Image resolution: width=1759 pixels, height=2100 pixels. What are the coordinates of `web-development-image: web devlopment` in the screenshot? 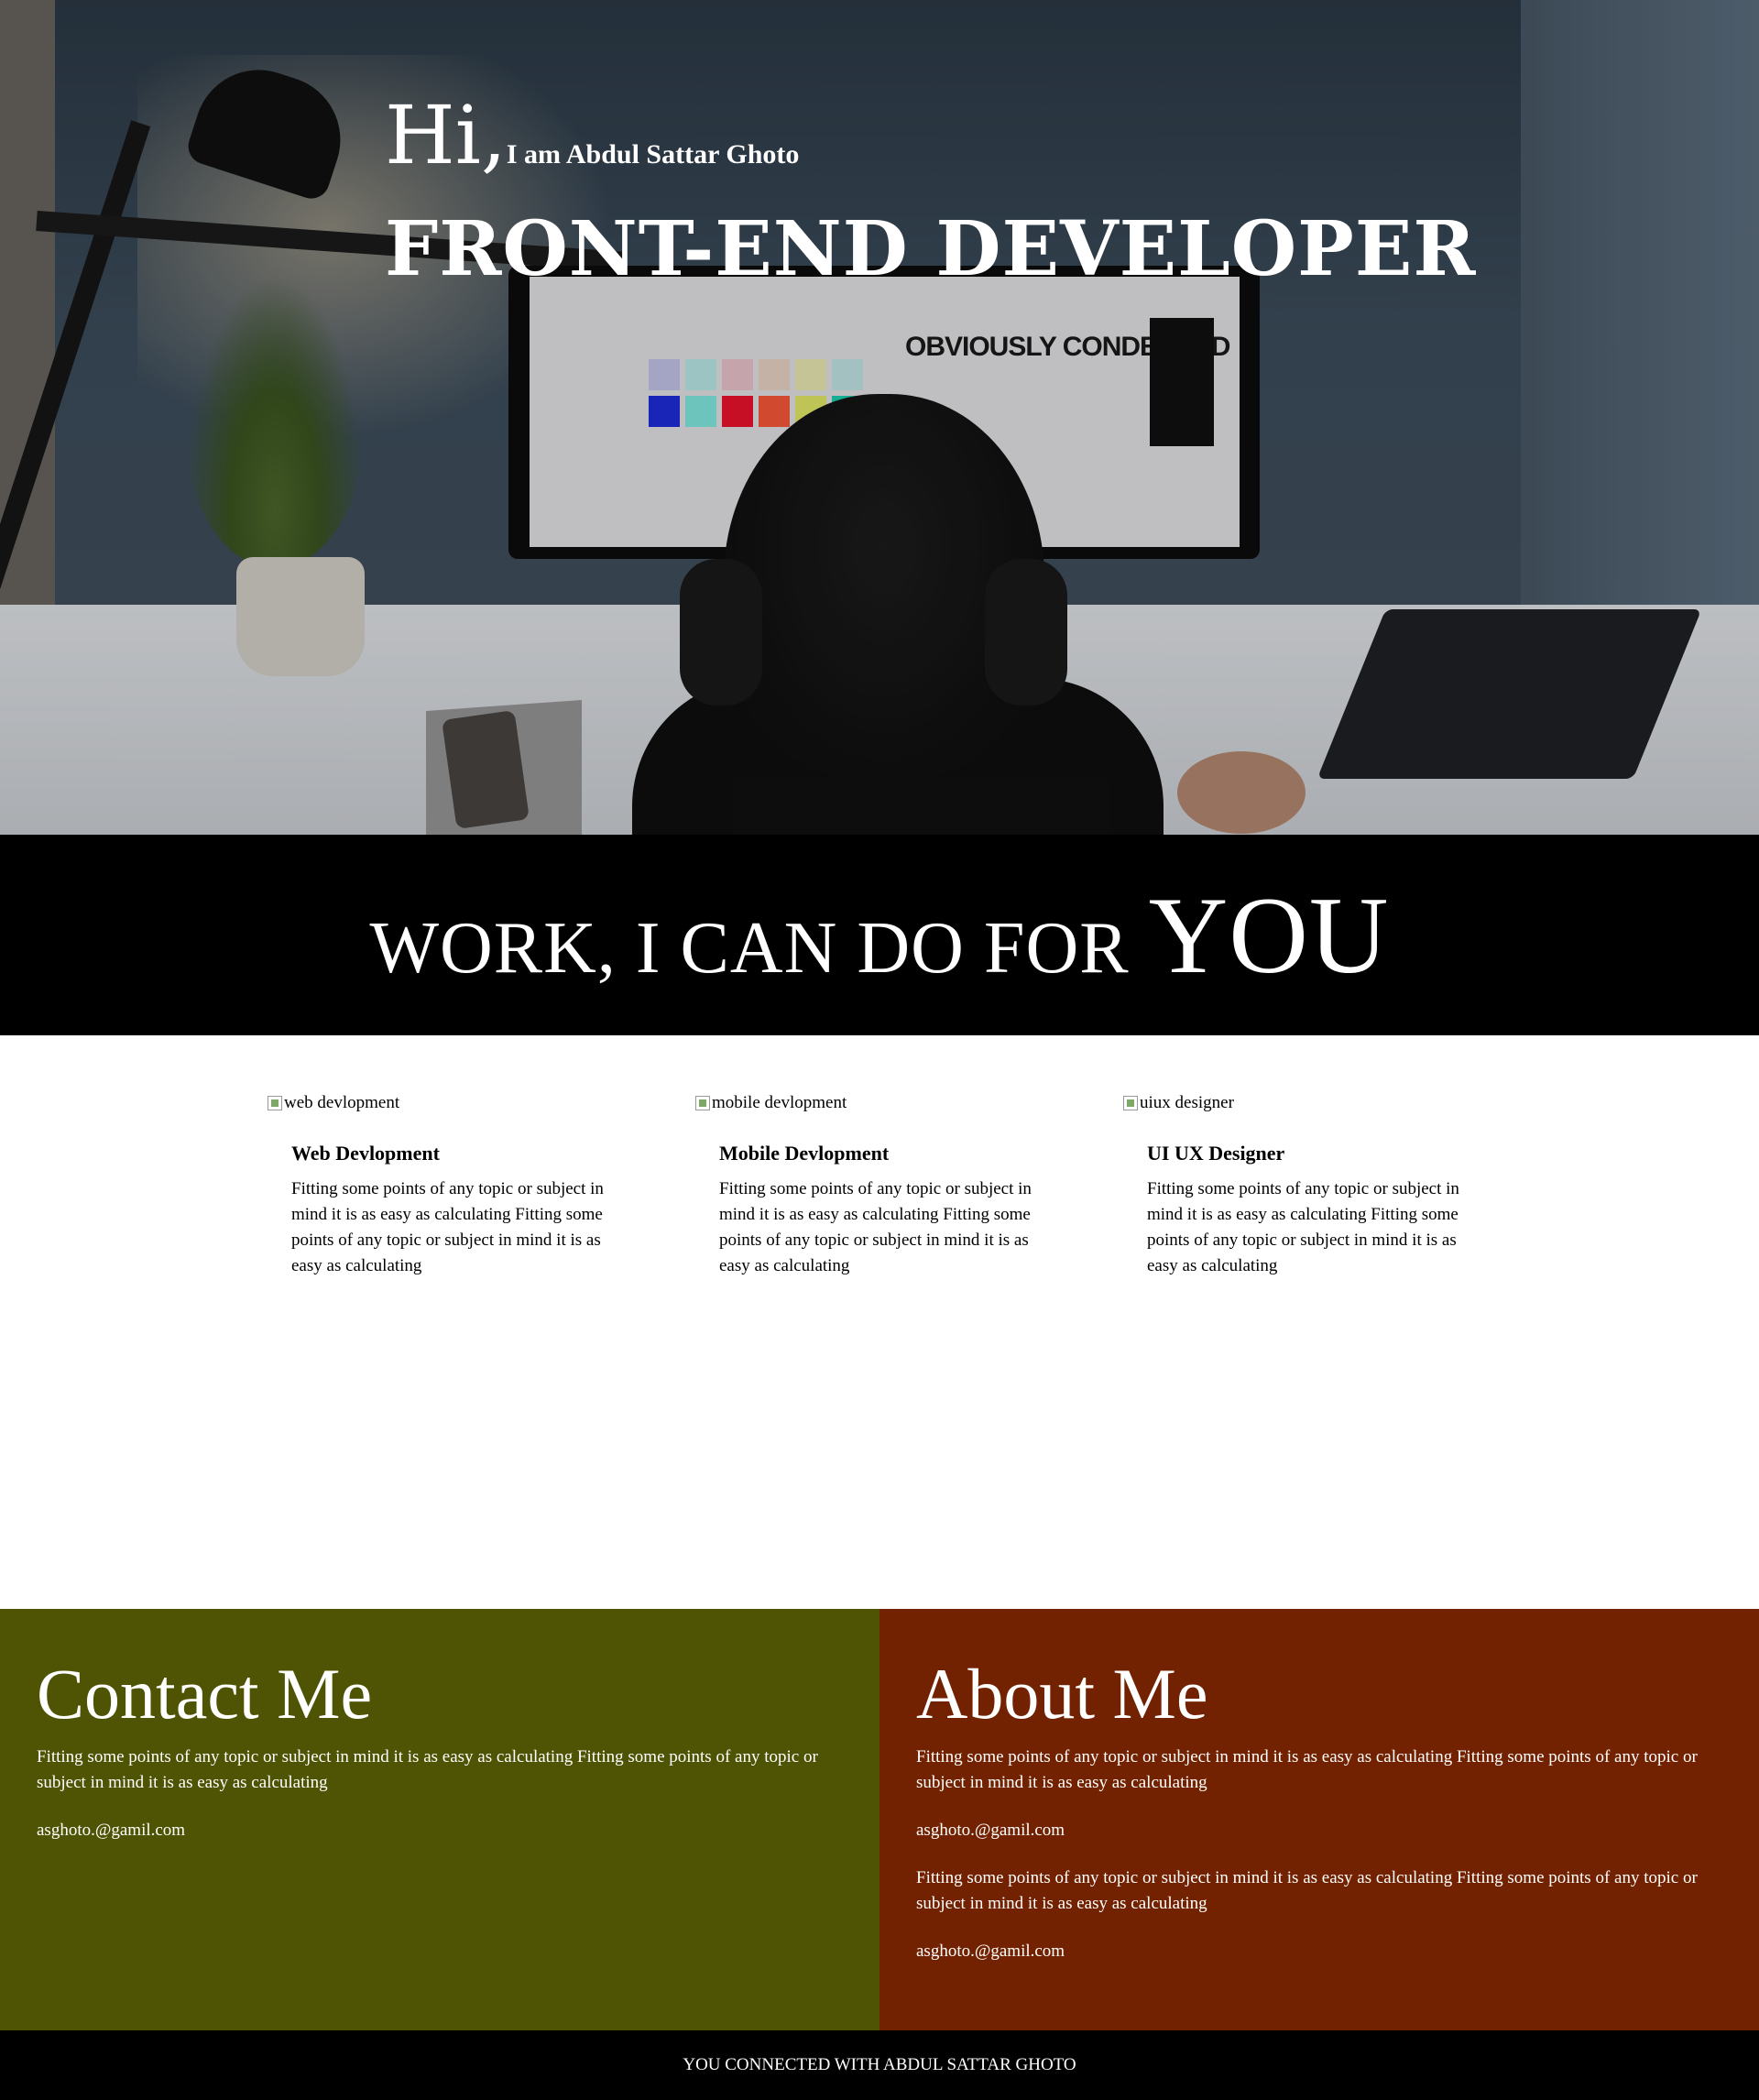 It's located at (451, 1103).